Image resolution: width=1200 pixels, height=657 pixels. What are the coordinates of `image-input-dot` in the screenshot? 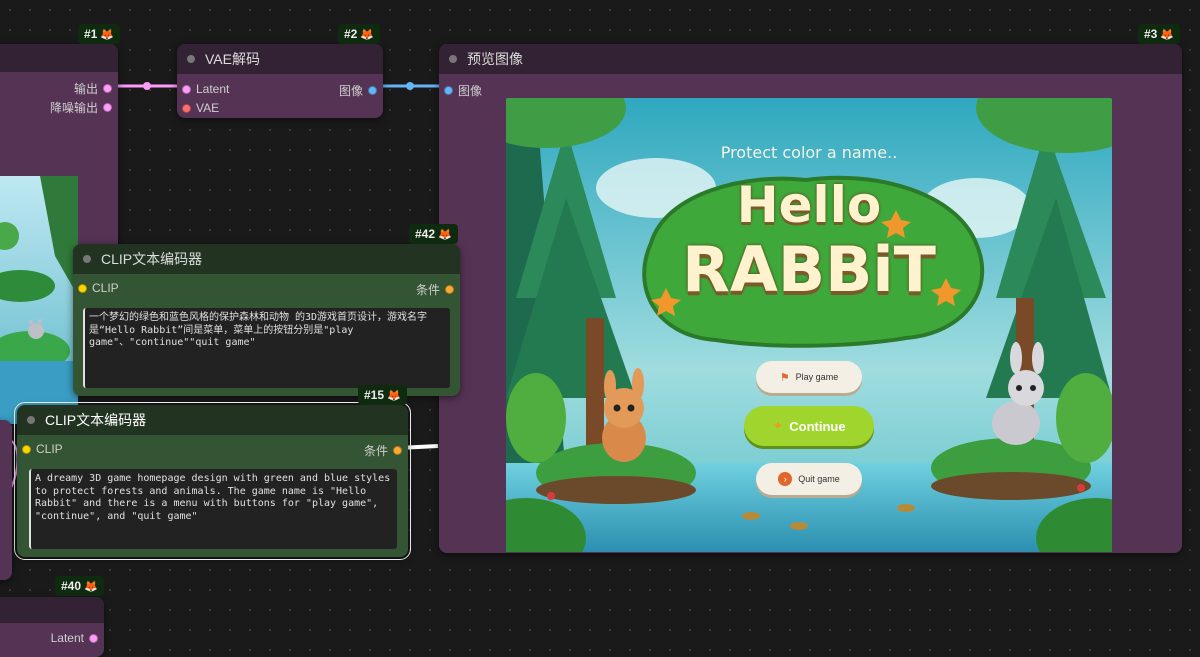 It's located at (448, 90).